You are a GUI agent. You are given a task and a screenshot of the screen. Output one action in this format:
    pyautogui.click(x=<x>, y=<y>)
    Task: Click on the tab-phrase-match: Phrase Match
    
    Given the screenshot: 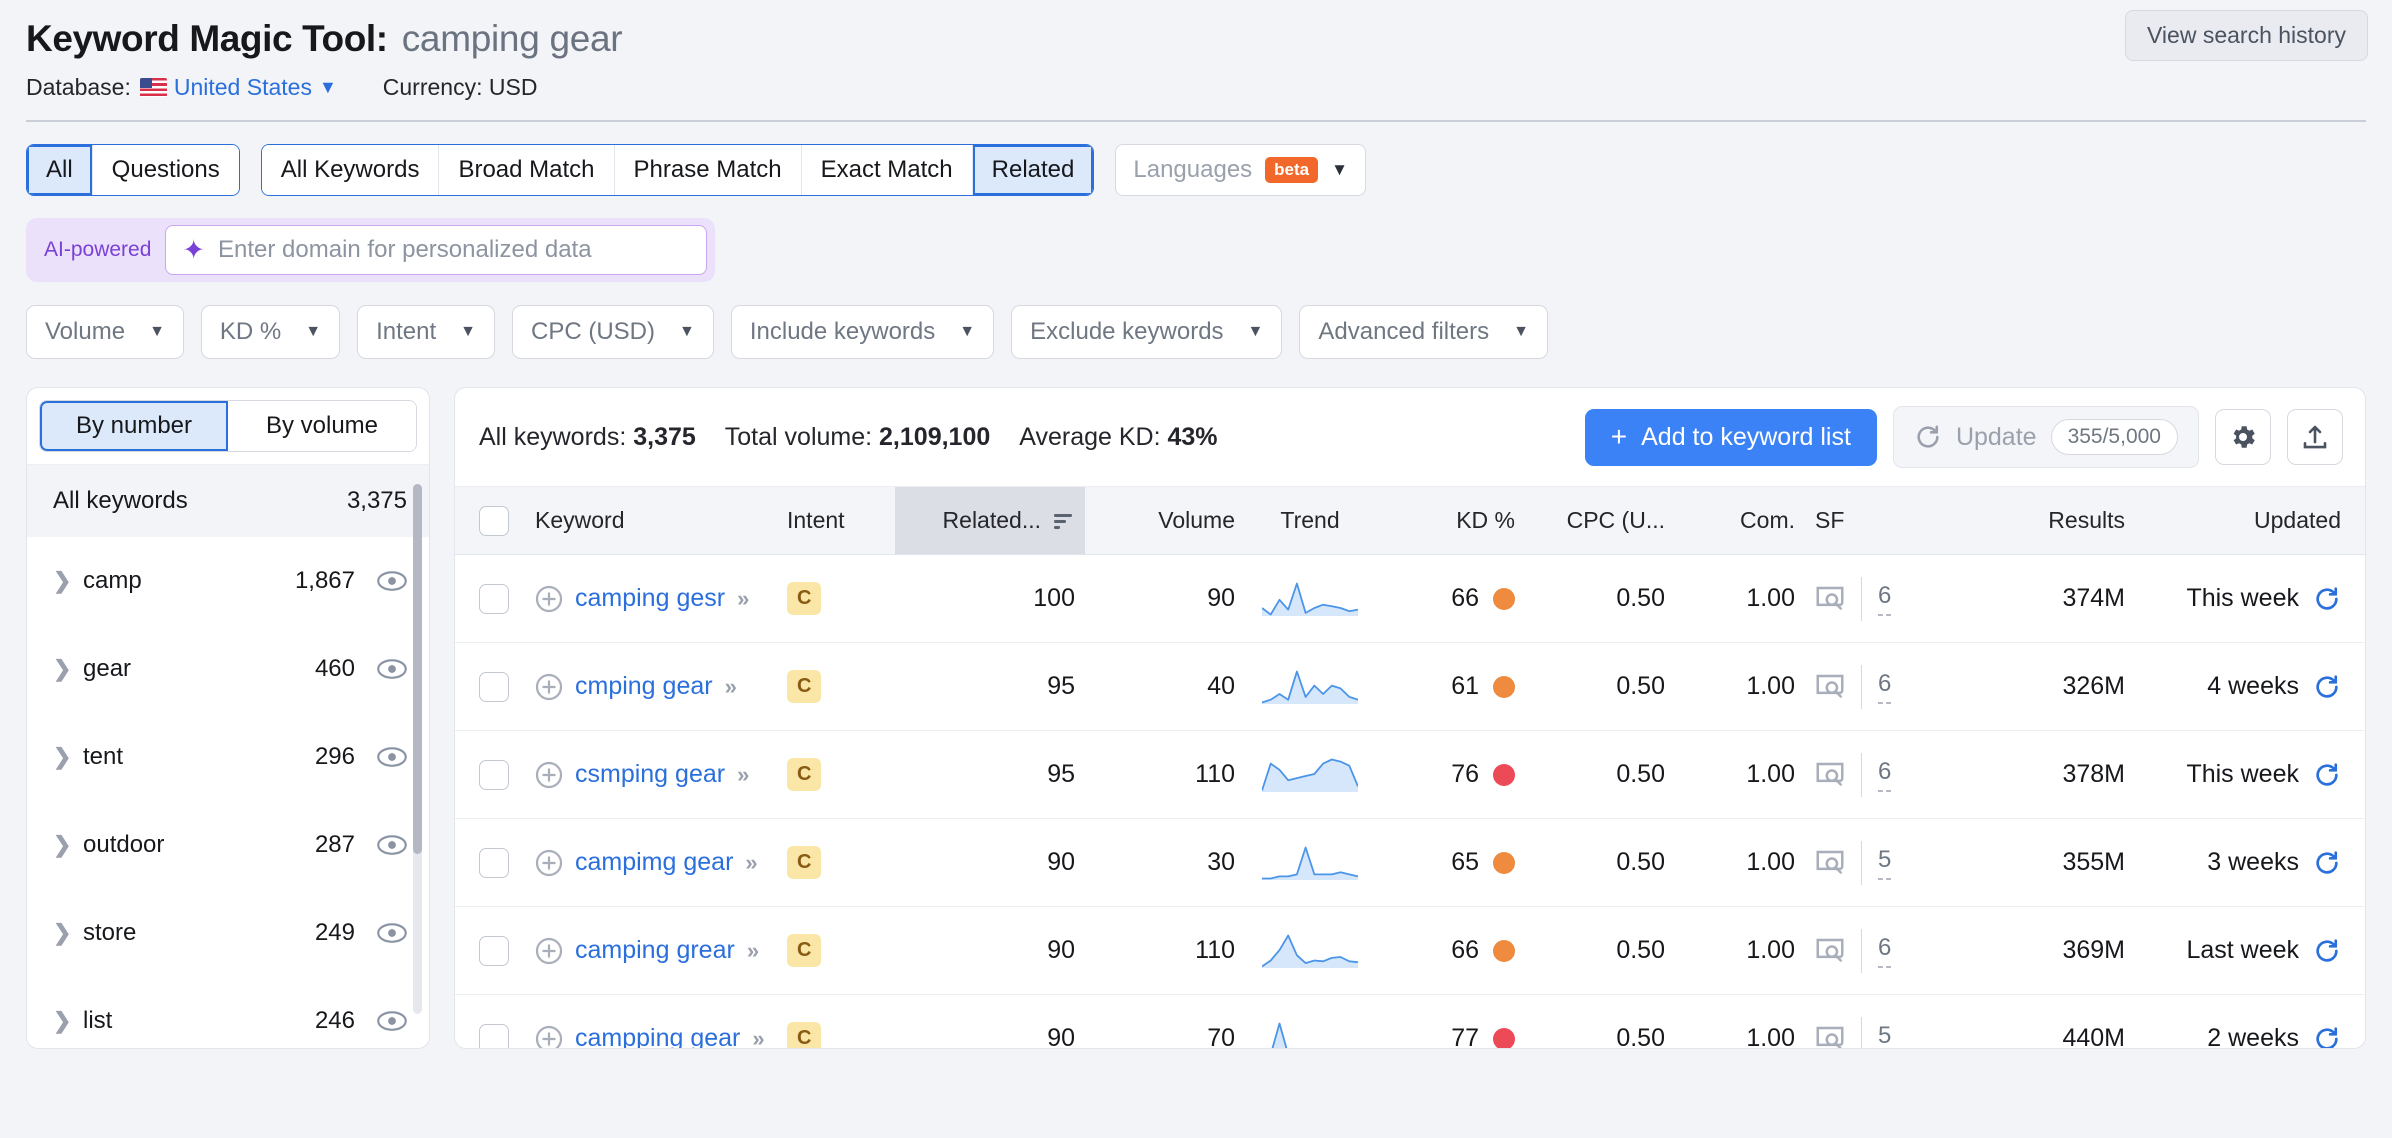 What is the action you would take?
    pyautogui.click(x=708, y=170)
    